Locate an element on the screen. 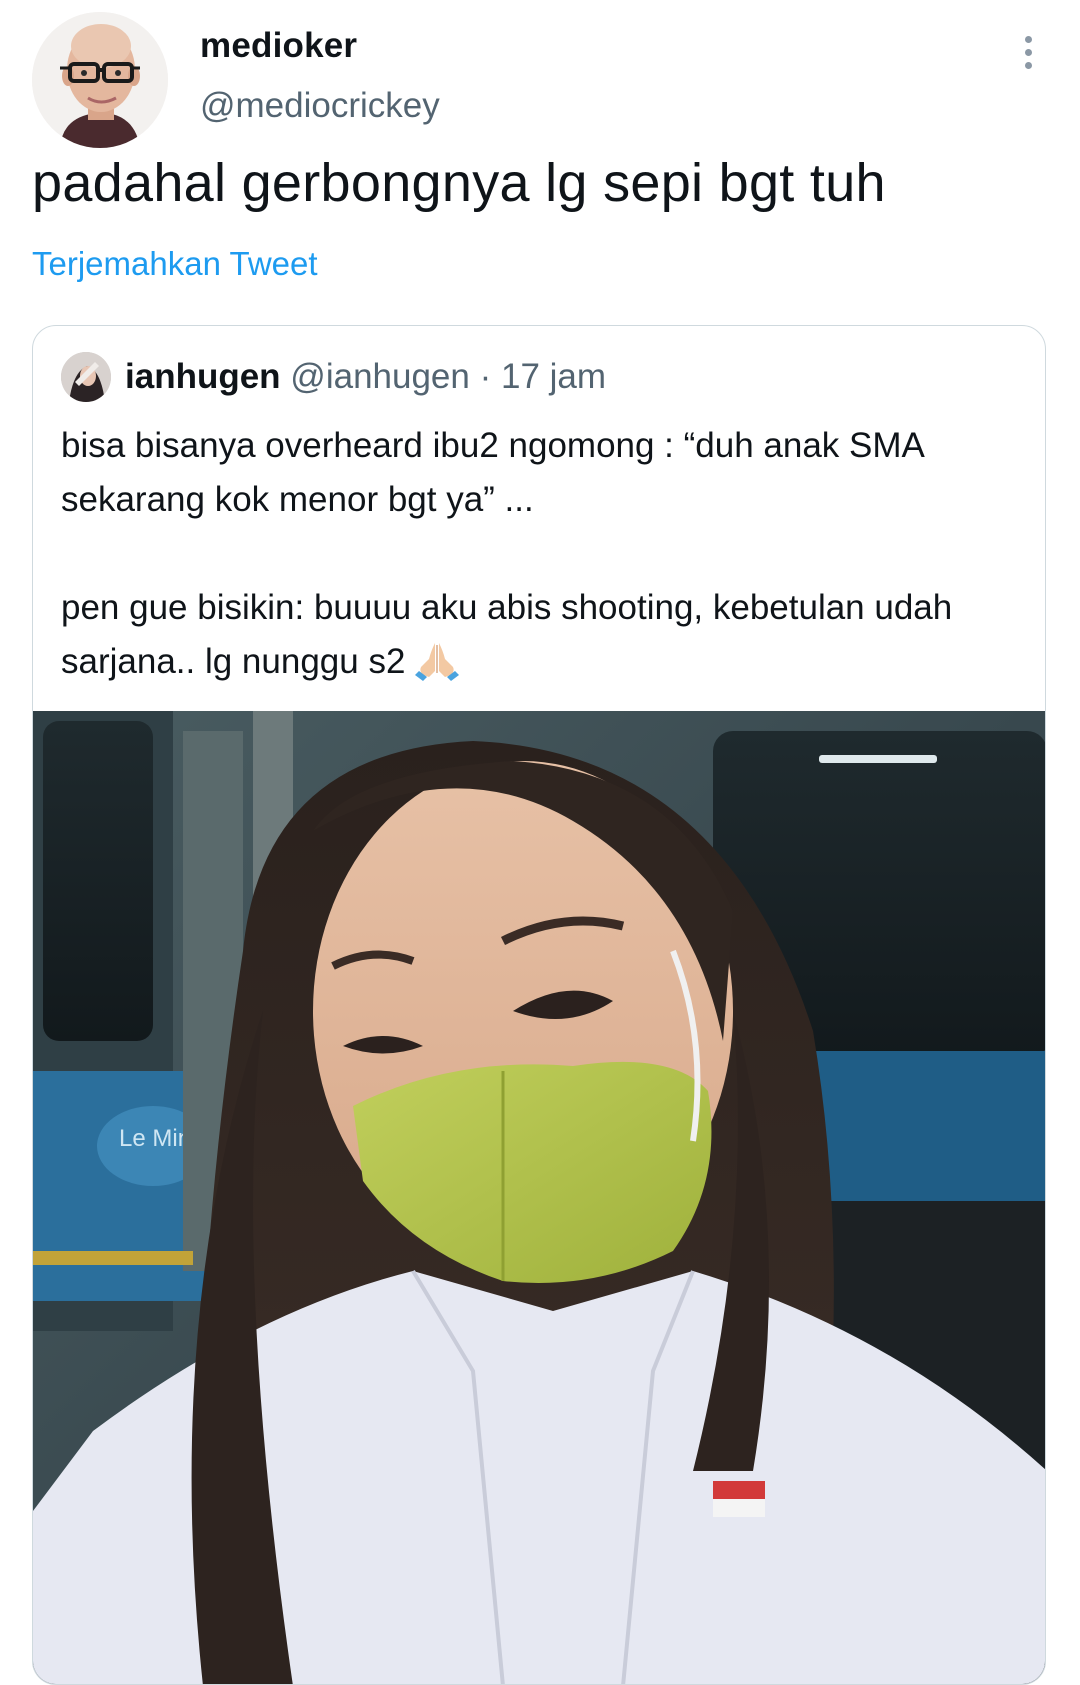 This screenshot has width=1080, height=1685. bald-man-glasses-avatar is located at coordinates (100, 80).